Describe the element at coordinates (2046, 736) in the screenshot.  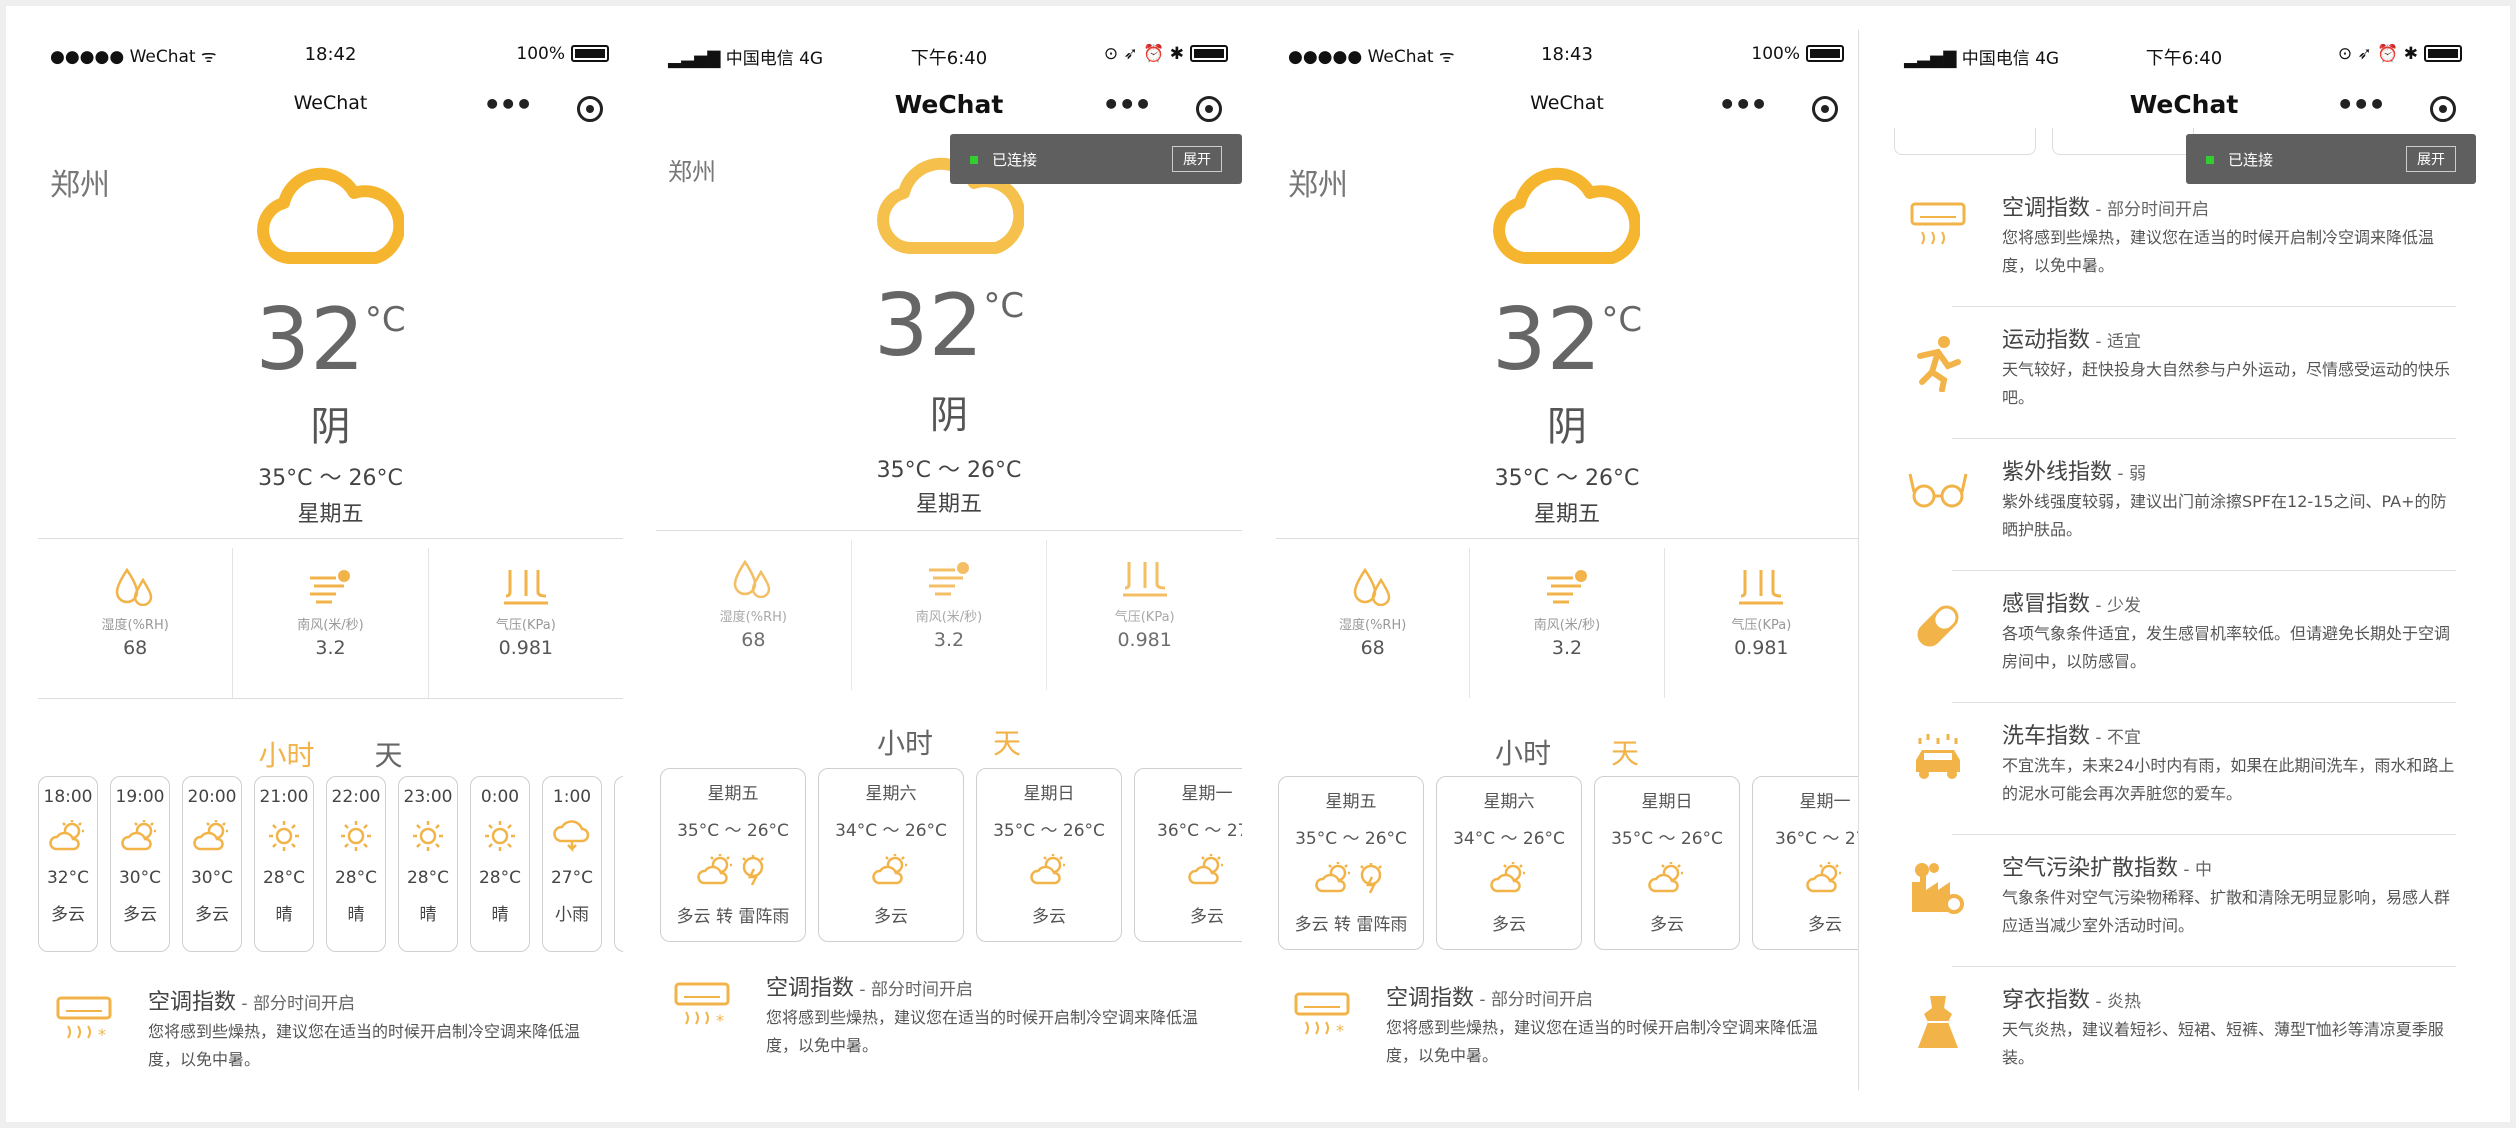
I see `index-name: 洗车指数` at that location.